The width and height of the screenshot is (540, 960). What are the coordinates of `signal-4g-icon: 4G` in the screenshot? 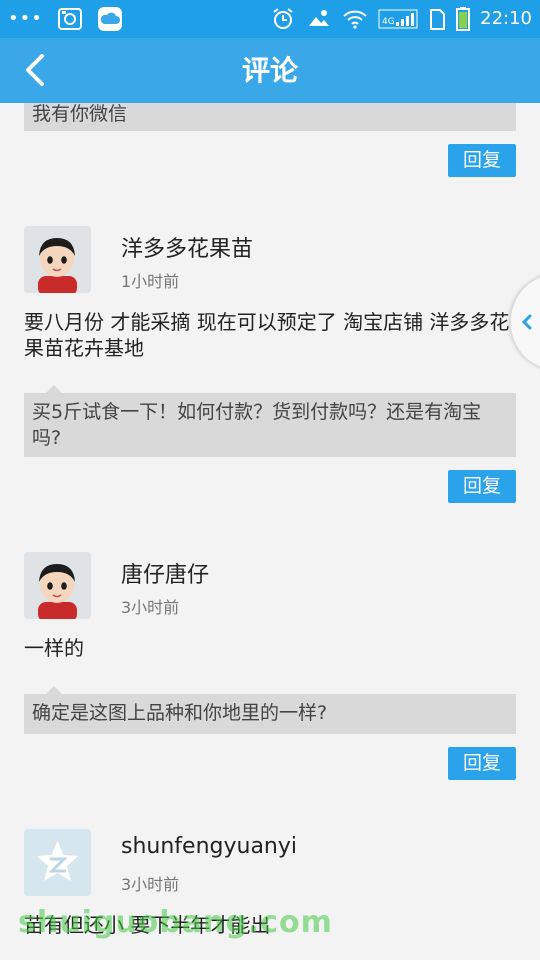 It's located at (398, 19).